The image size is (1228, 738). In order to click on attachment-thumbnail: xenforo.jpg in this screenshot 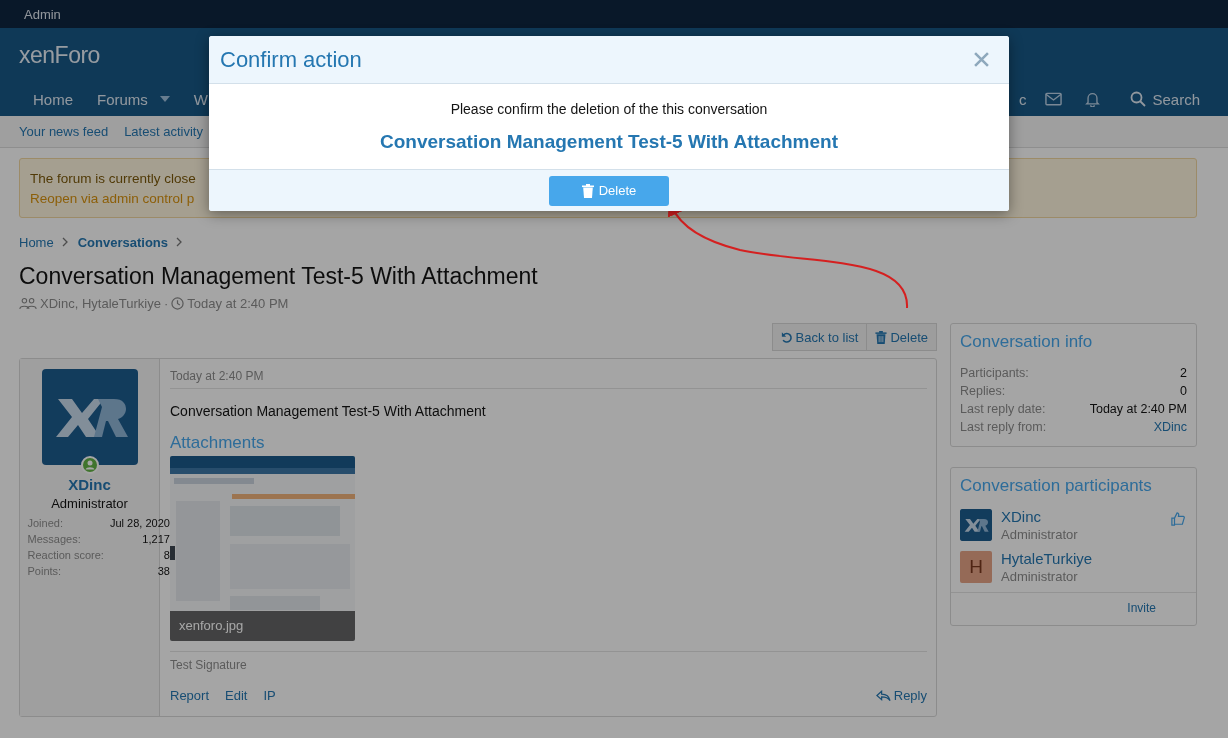, I will do `click(262, 548)`.